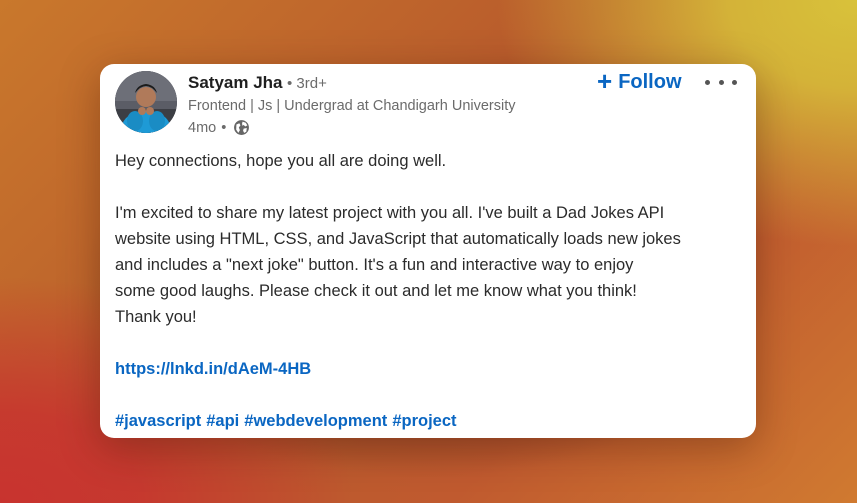  Describe the element at coordinates (315, 421) in the screenshot. I see `hashtag-webdevelopment: #webdevelopment` at that location.